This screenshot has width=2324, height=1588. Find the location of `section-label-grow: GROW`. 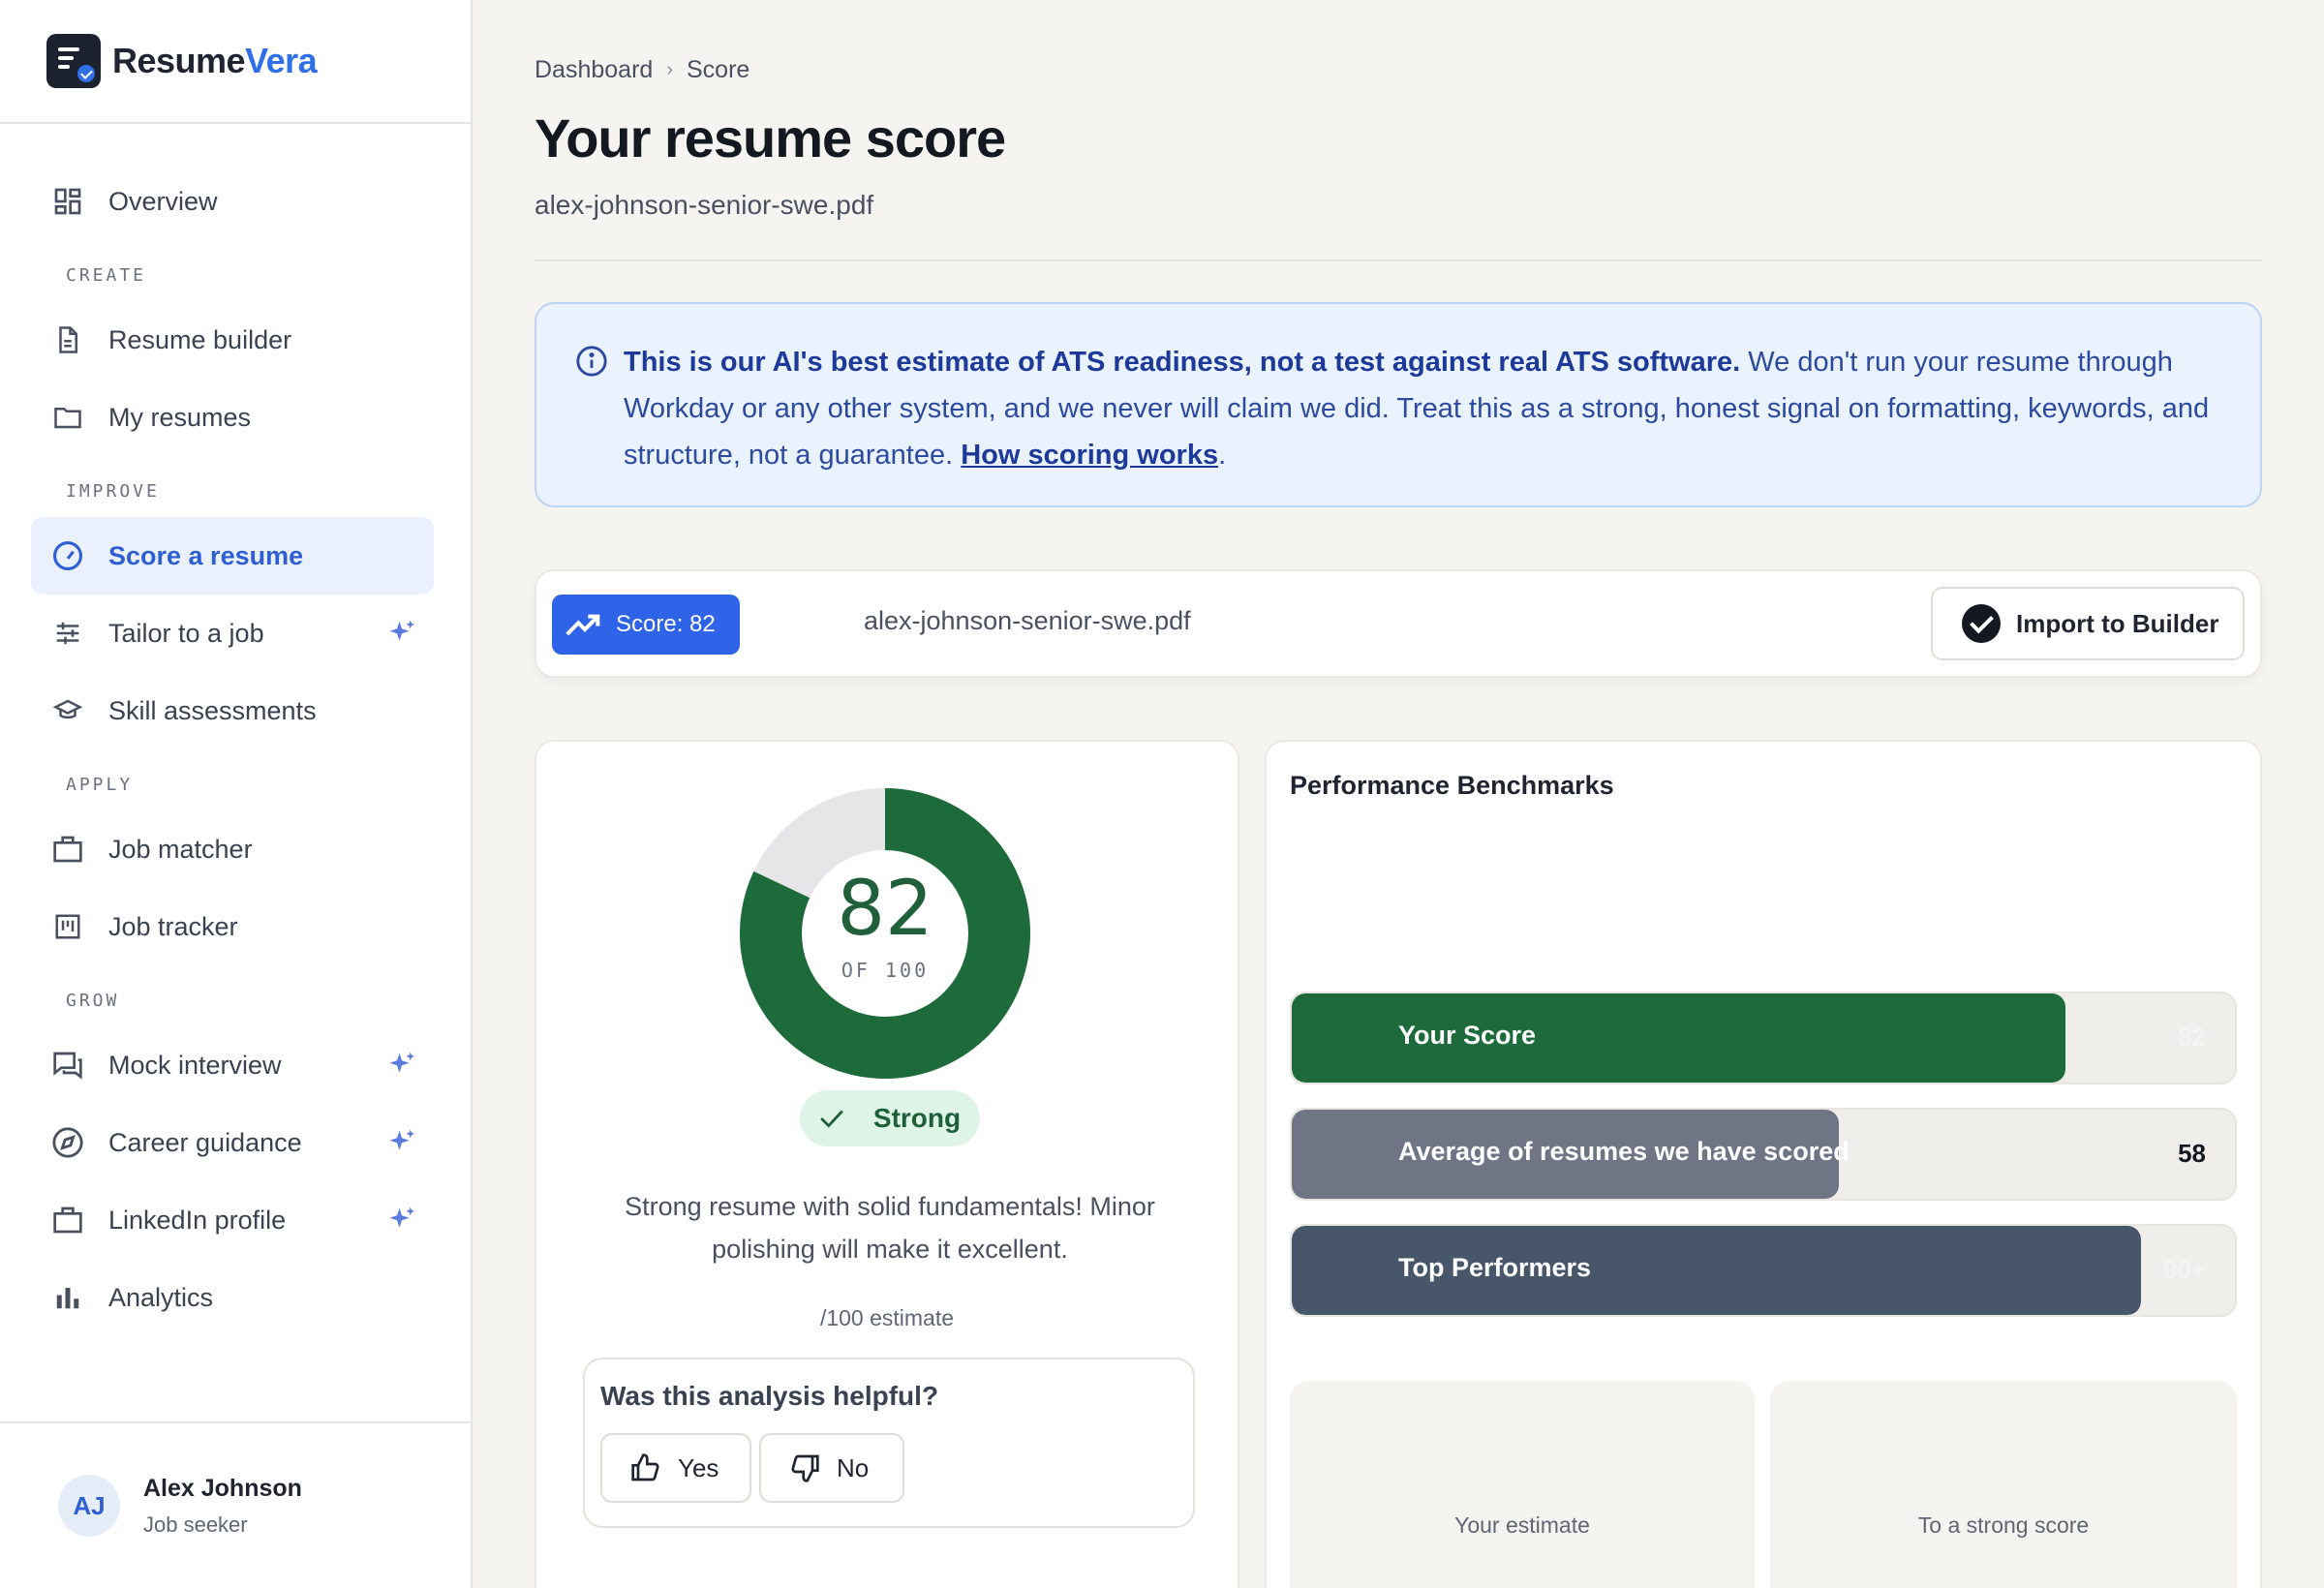

section-label-grow: GROW is located at coordinates (93, 1001).